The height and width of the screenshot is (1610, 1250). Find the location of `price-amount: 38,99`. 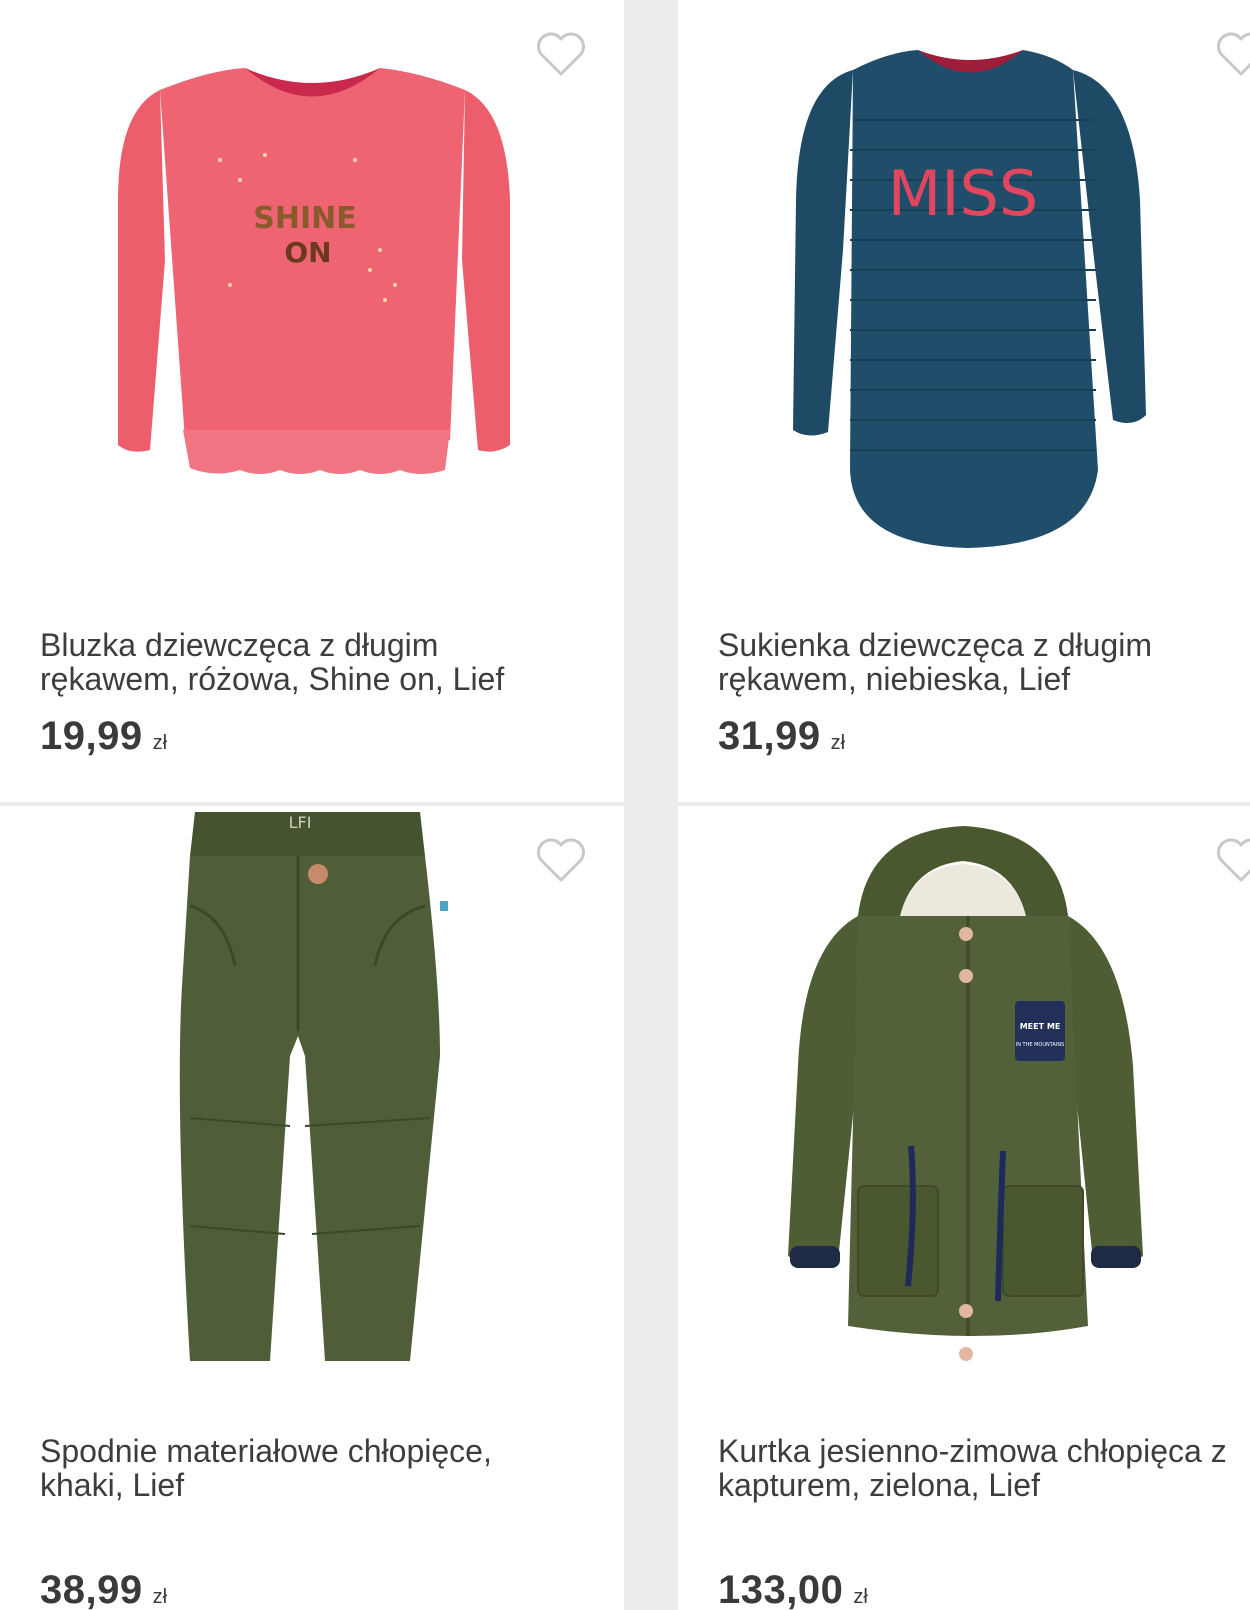

price-amount: 38,99 is located at coordinates (91, 1589).